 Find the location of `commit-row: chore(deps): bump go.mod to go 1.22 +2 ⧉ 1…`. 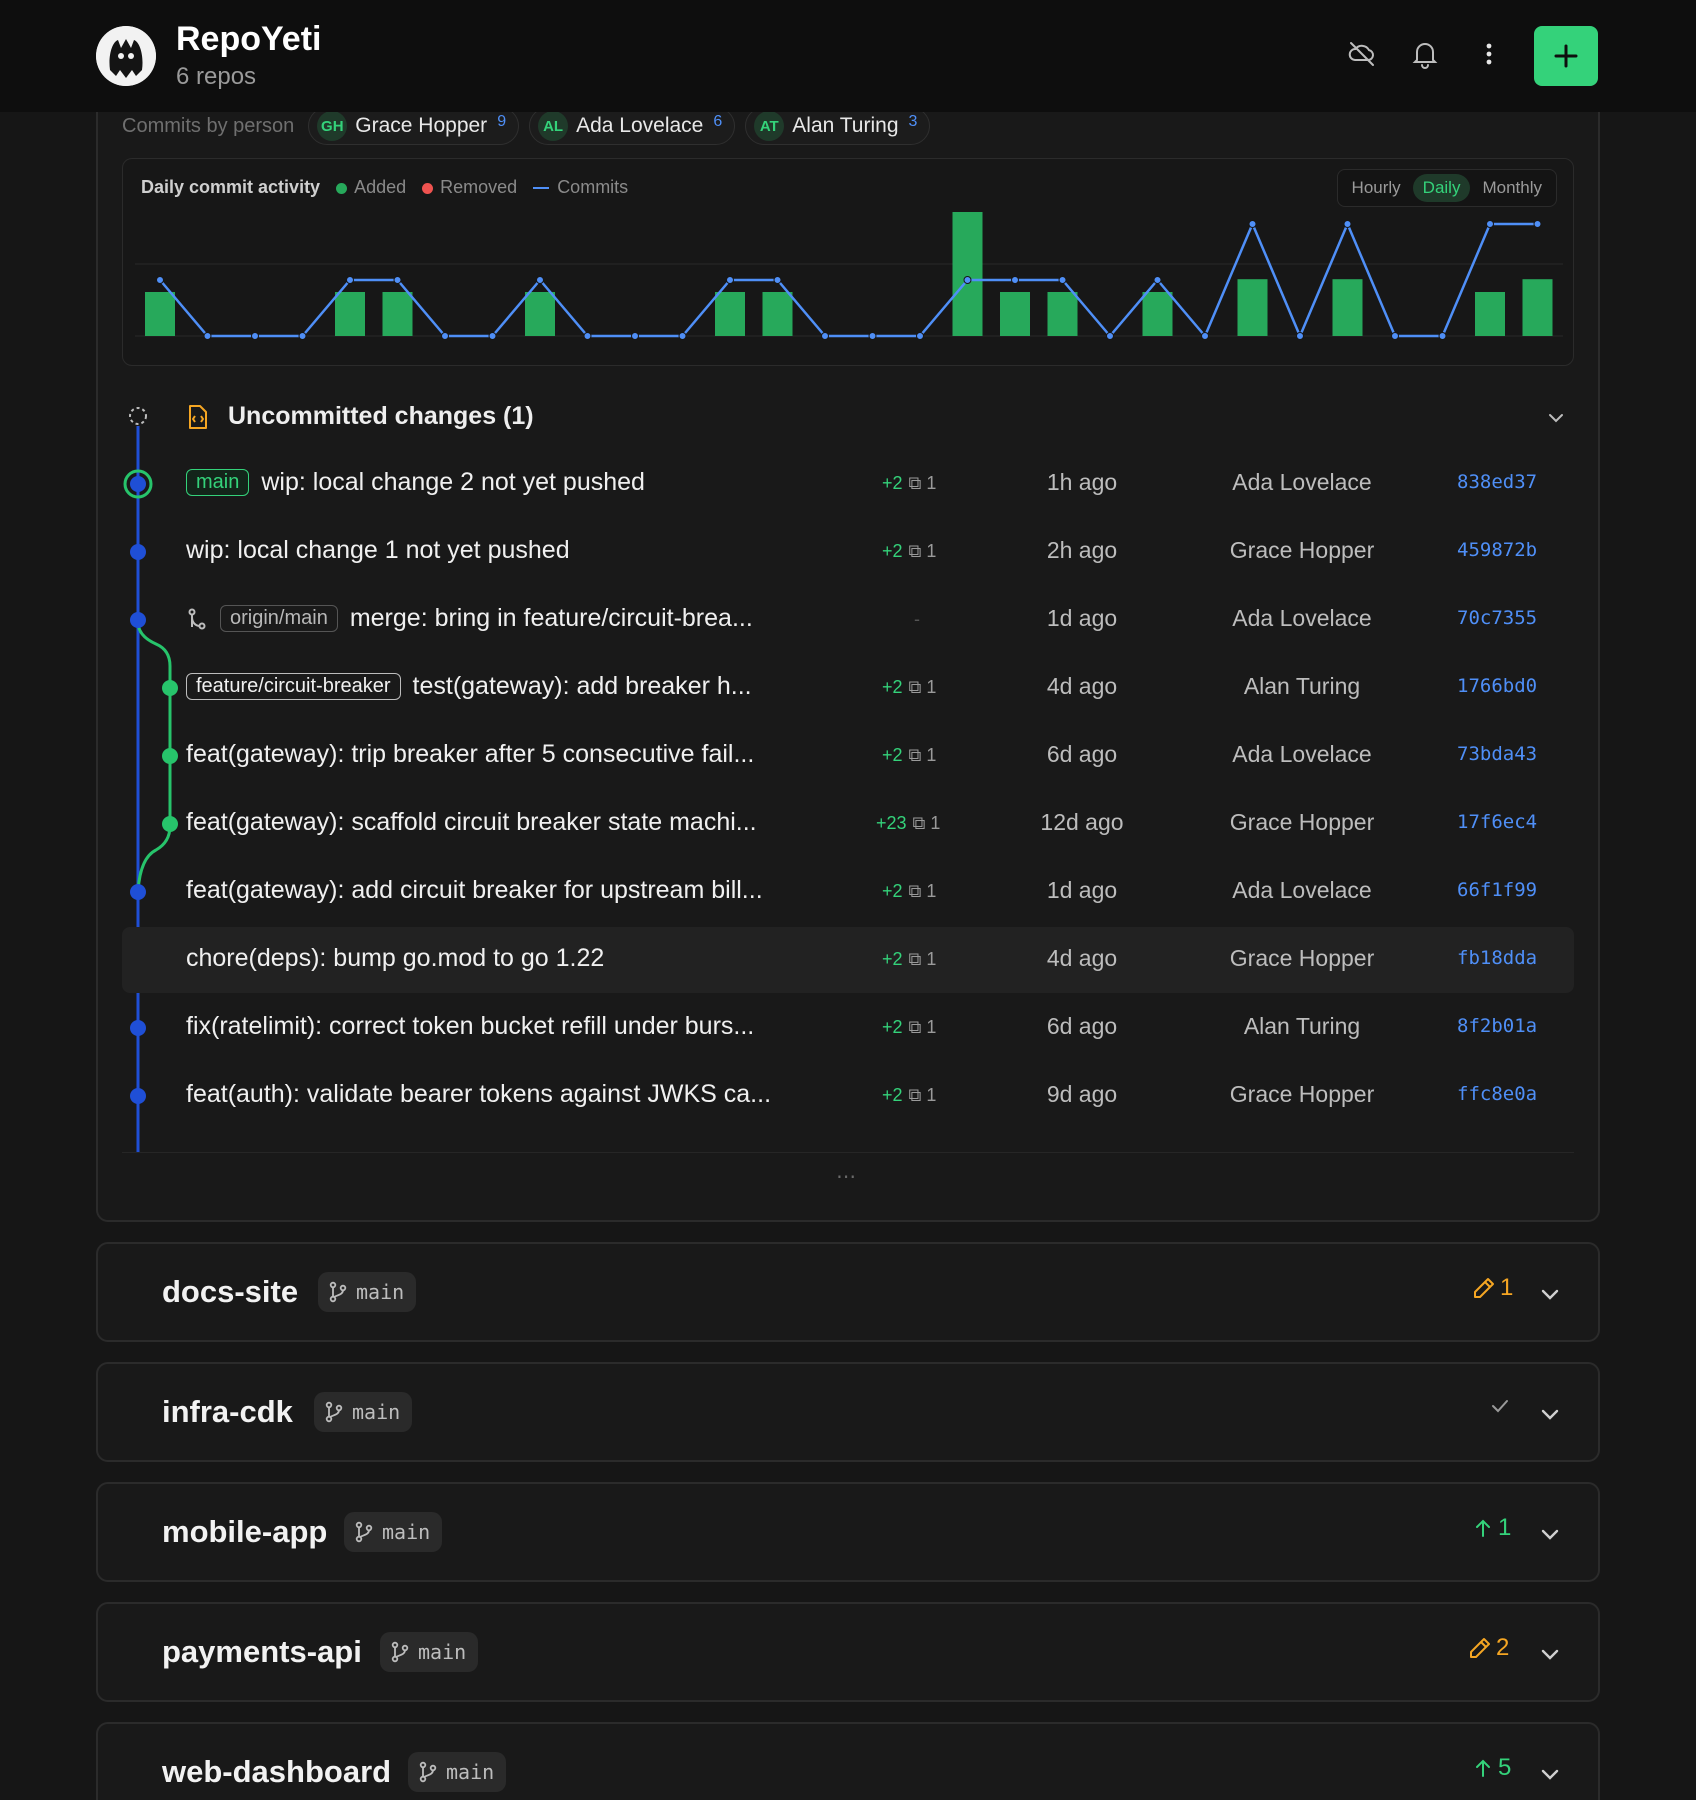

commit-row: chore(deps): bump go.mod to go 1.22 +2 ⧉ 1… is located at coordinates (848, 960).